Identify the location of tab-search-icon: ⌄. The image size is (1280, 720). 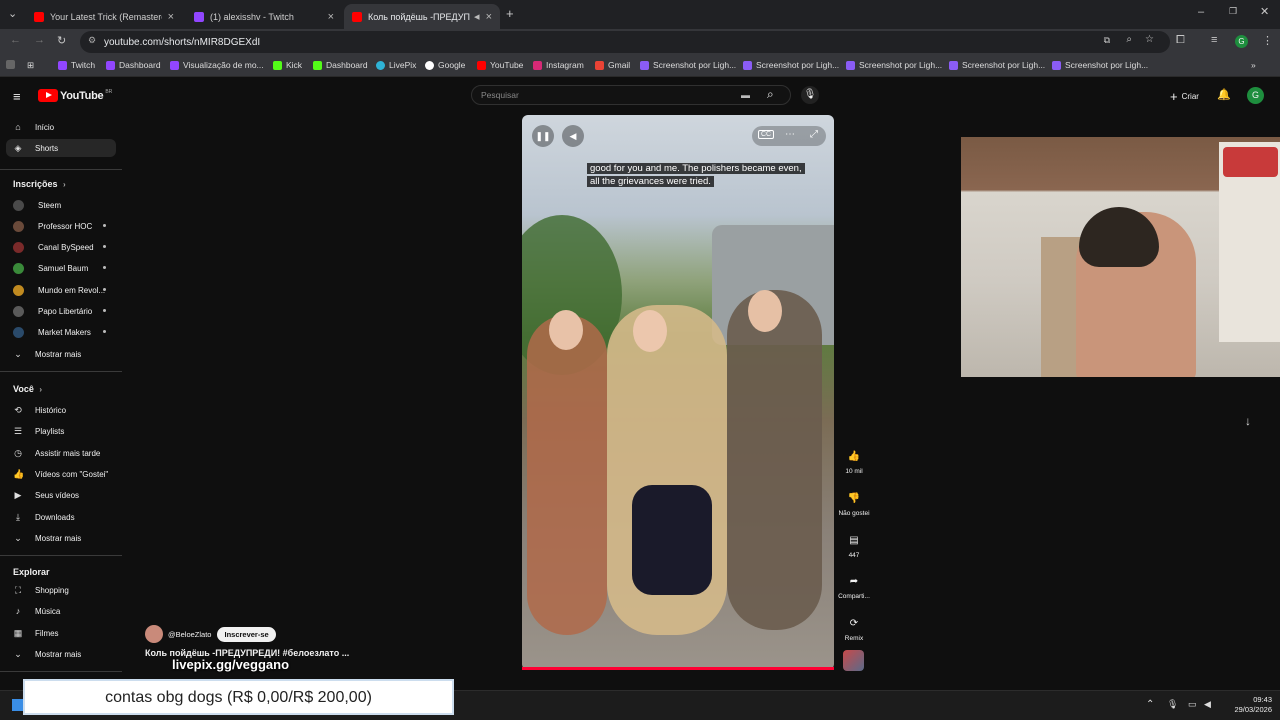
(12, 13).